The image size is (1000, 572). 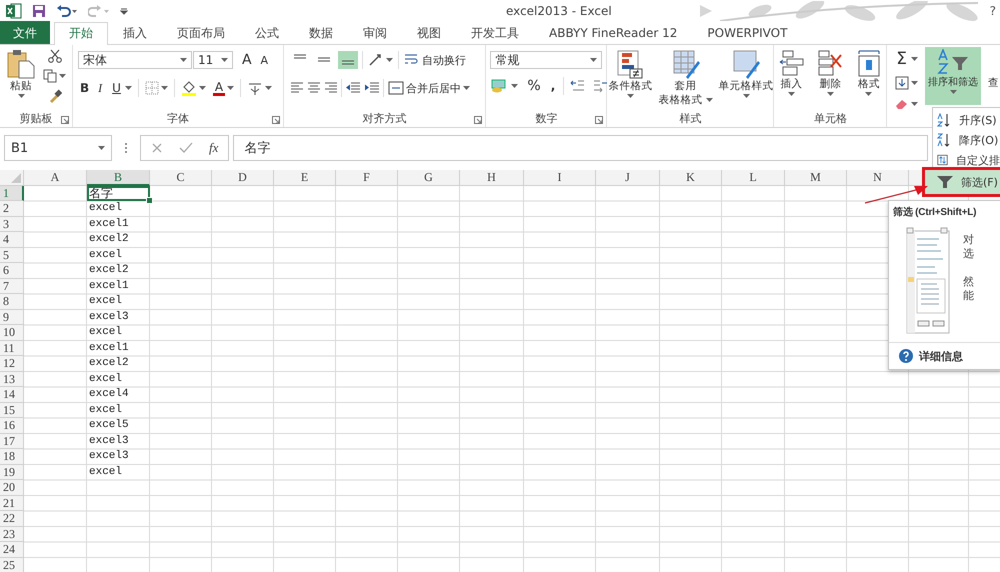 What do you see at coordinates (118, 394) in the screenshot?
I see `table-cell: excel4` at bounding box center [118, 394].